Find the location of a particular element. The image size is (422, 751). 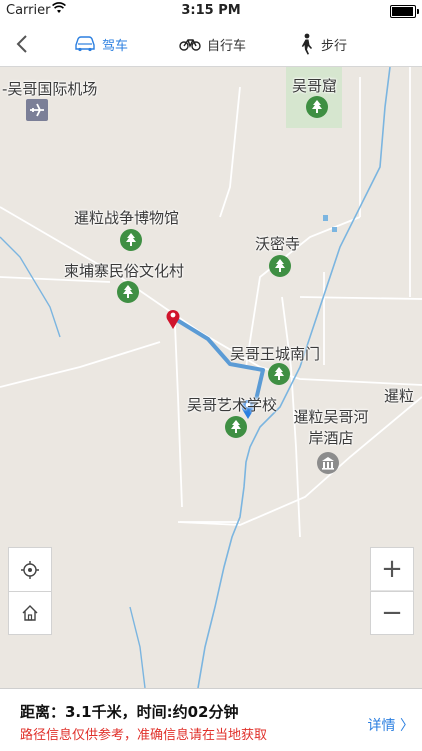

back-button is located at coordinates (23, 44).